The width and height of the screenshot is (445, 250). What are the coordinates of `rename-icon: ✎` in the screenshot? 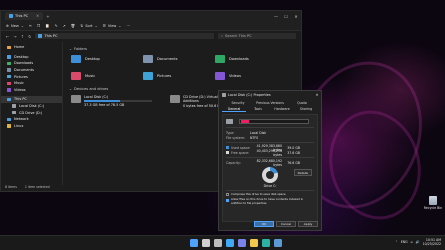 It's located at (56, 26).